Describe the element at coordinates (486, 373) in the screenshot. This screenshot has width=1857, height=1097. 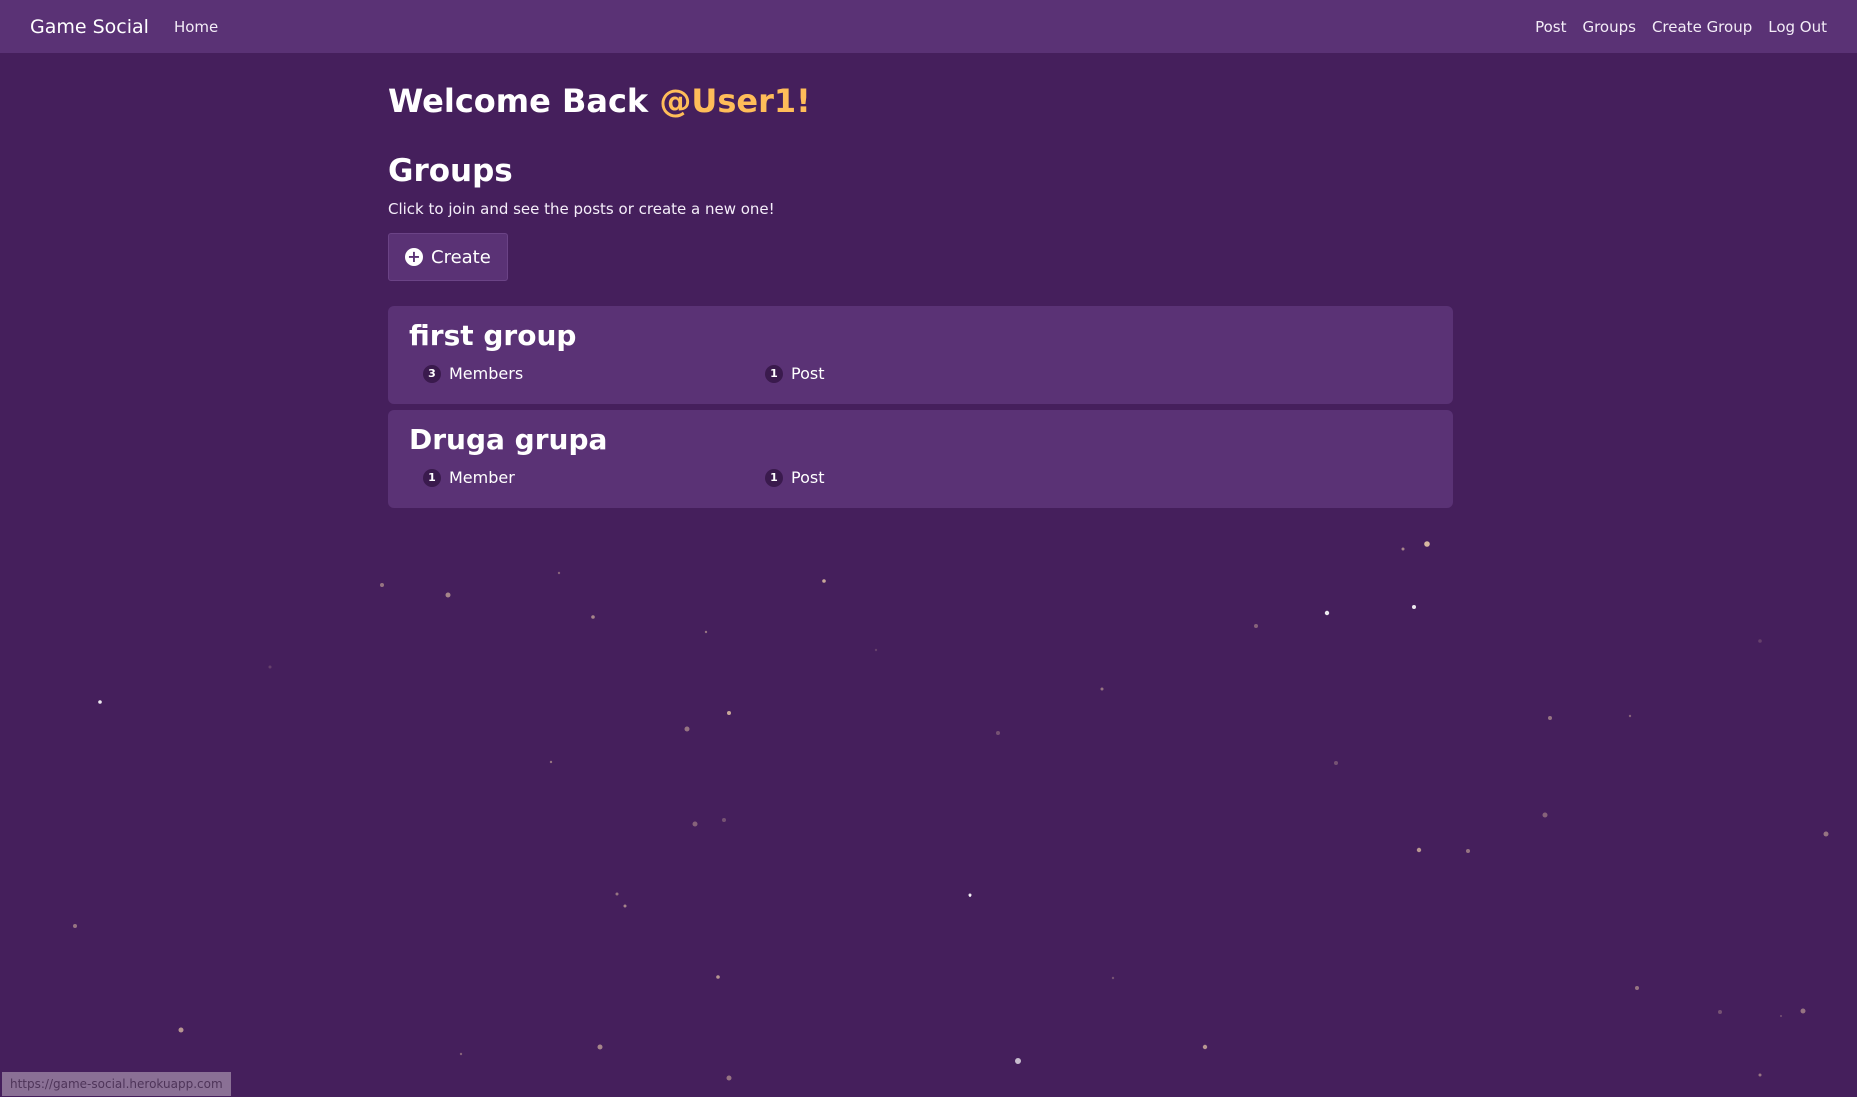
I see `members-label: Members` at that location.